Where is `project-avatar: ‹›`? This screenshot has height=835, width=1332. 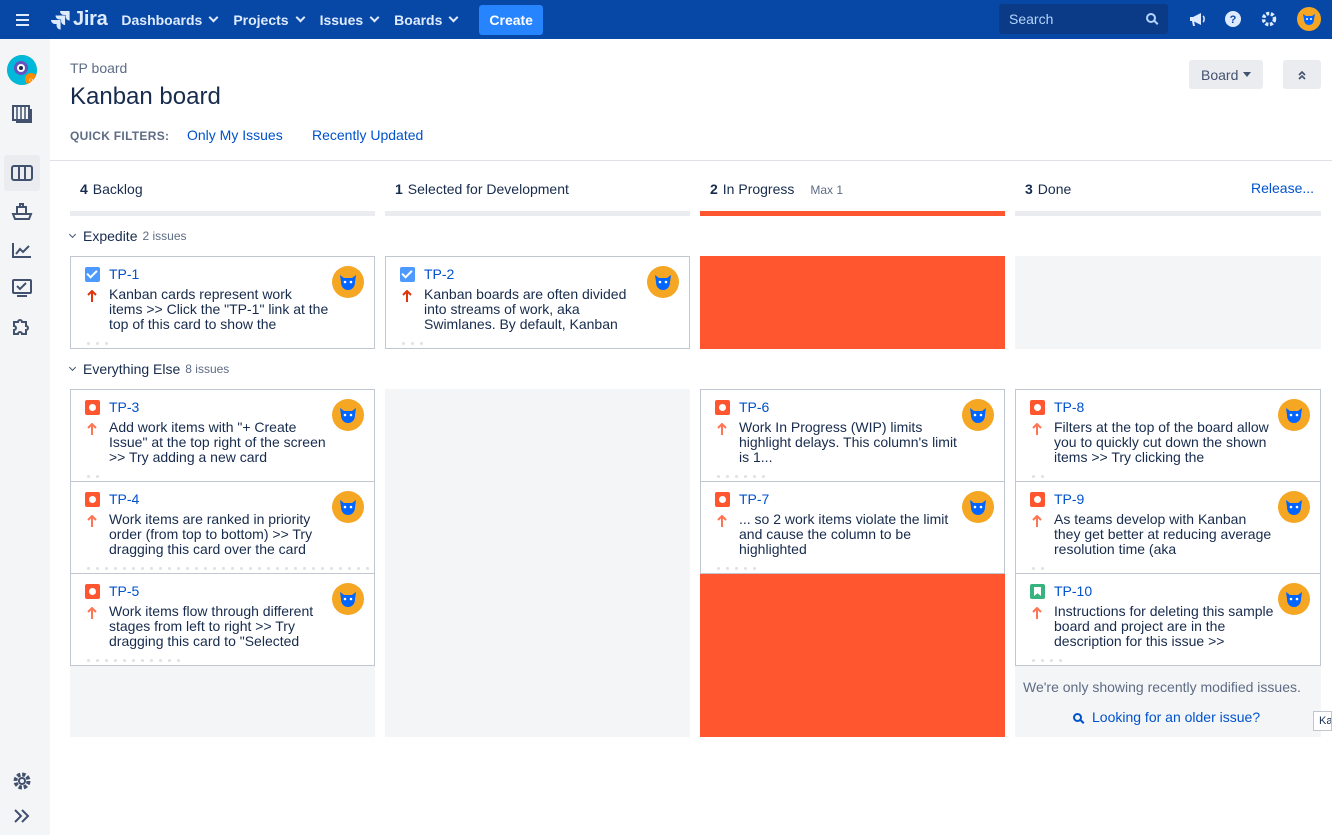
project-avatar: ‹› is located at coordinates (22, 70).